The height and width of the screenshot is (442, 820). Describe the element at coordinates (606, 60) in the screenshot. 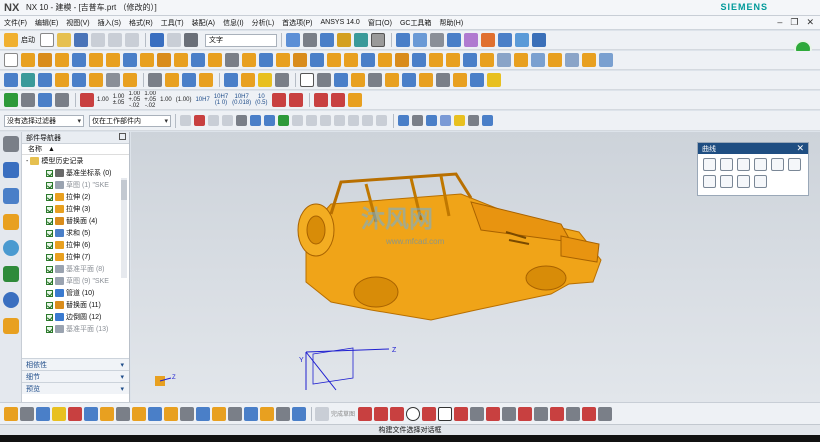

I see `trim-sheet-icon` at that location.